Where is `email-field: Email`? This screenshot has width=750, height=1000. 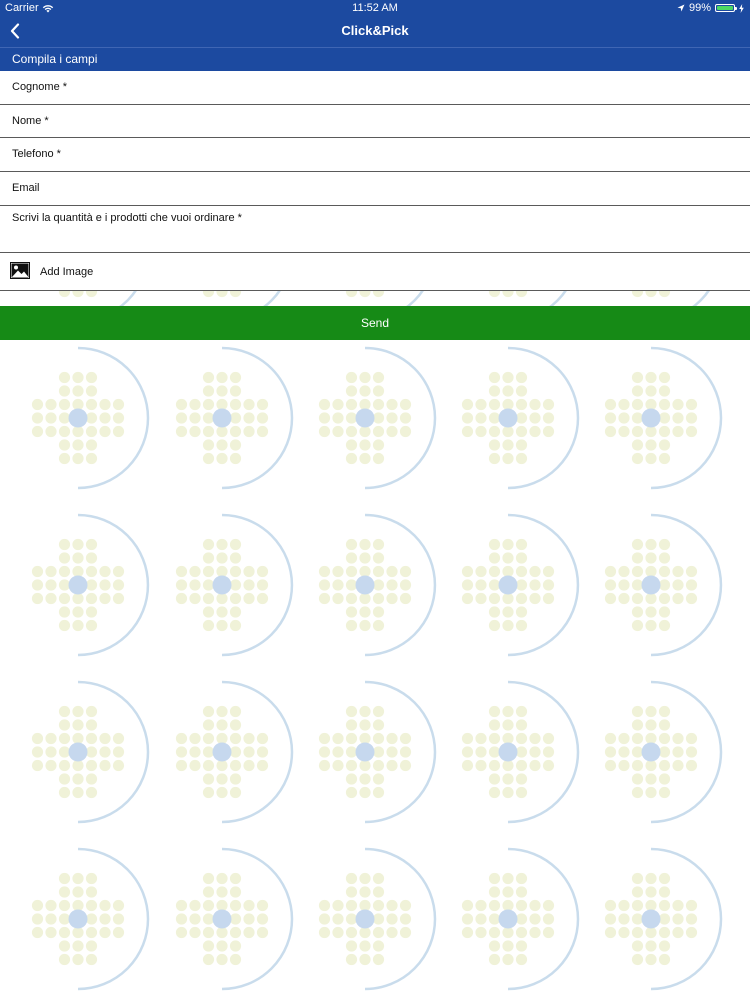
email-field: Email is located at coordinates (375, 189).